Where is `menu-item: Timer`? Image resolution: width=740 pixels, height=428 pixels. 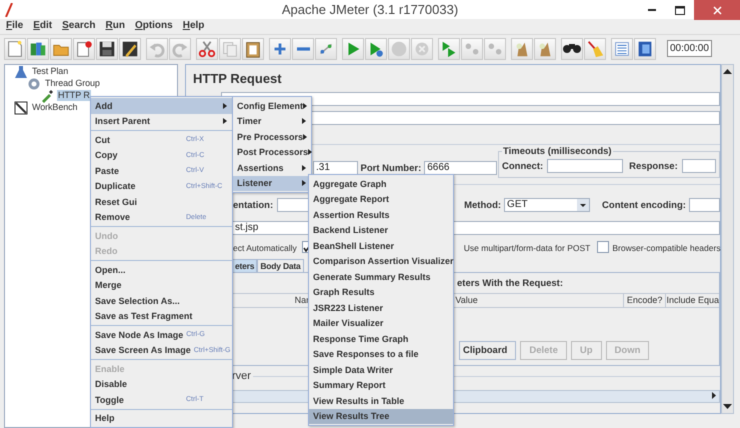
menu-item: Timer is located at coordinates (272, 121).